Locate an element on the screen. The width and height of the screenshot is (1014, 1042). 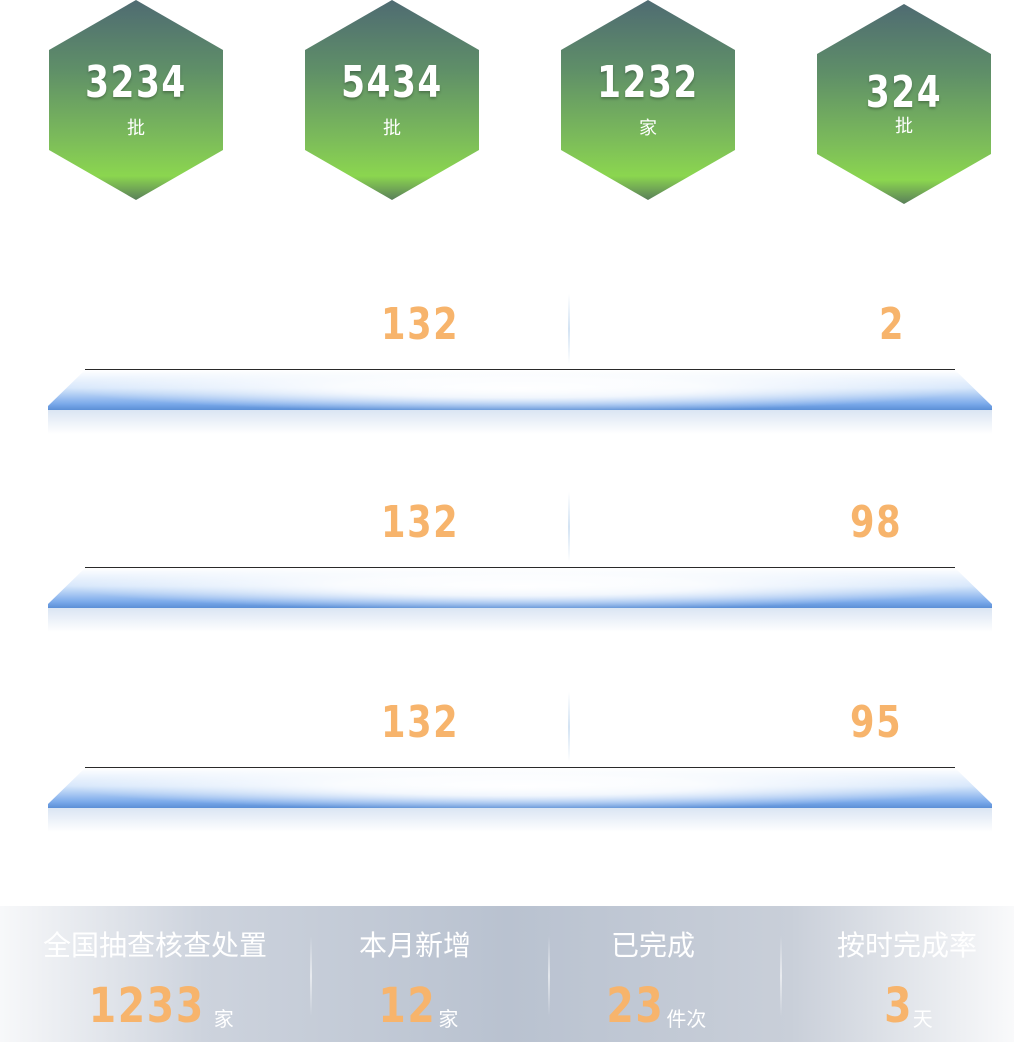
summary-value: 23 is located at coordinates (635, 1006).